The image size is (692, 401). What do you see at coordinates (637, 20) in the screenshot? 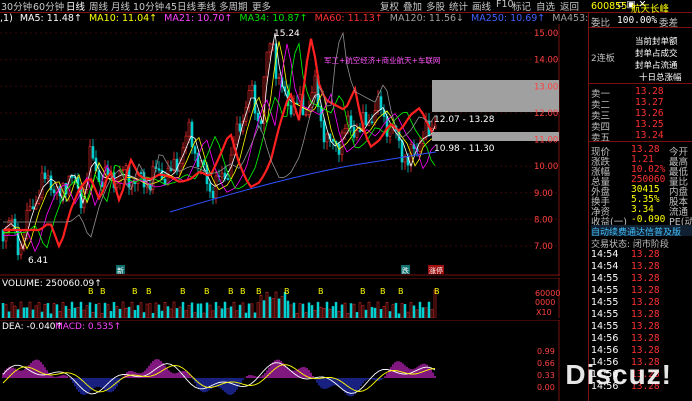
I see `weibi-value: 100.00%` at bounding box center [637, 20].